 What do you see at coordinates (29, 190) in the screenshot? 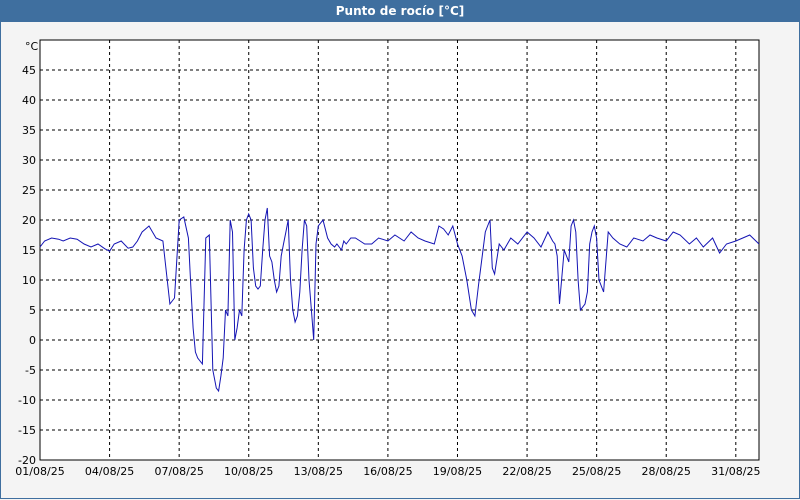
I see `y-tick-label: 25` at bounding box center [29, 190].